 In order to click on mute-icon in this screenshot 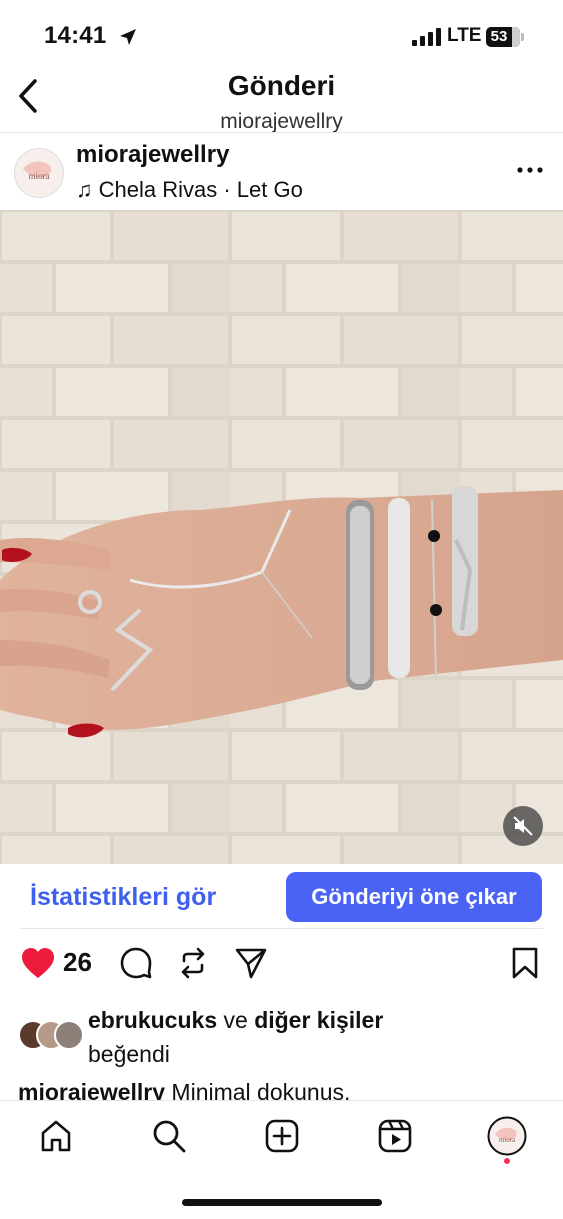, I will do `click(523, 826)`.